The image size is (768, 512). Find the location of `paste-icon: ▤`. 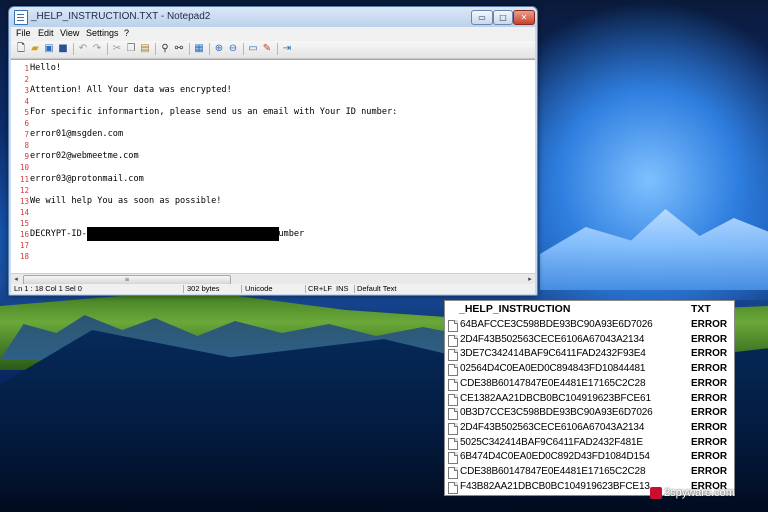

paste-icon: ▤ is located at coordinates (145, 49).